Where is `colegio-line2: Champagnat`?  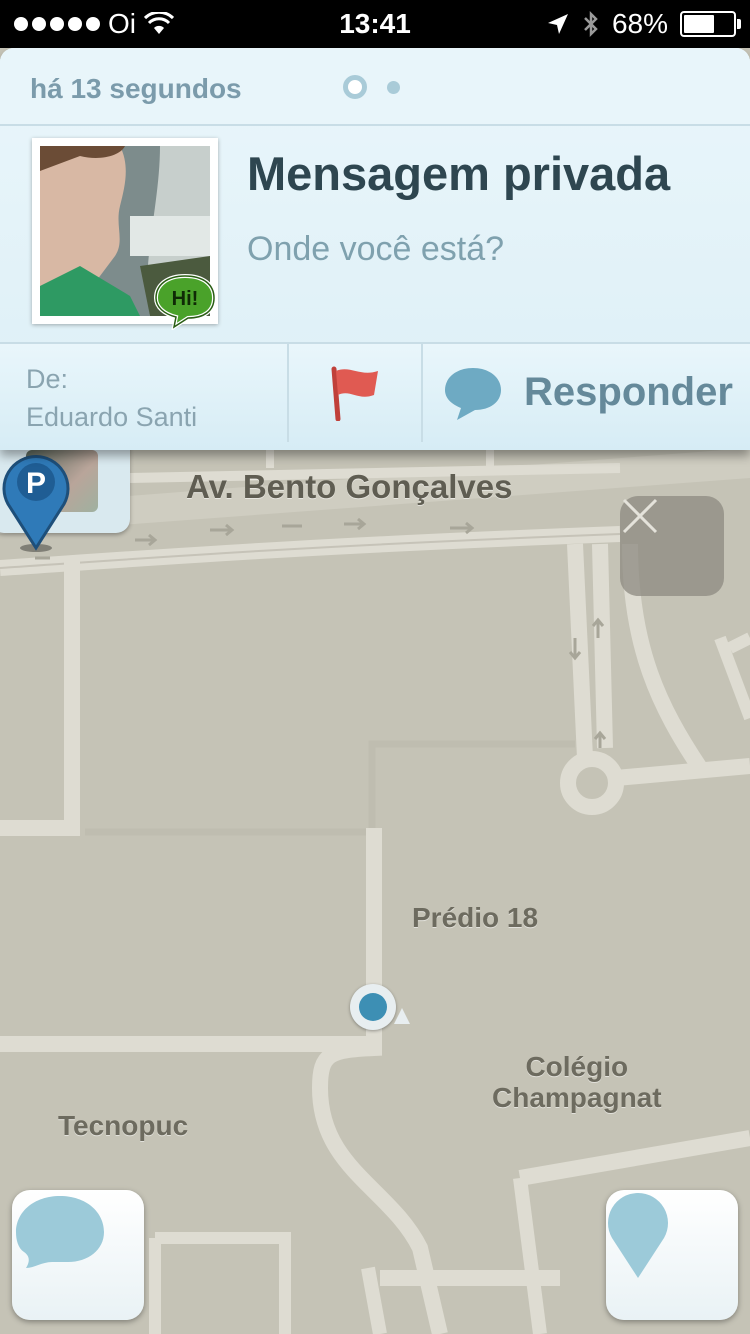 colegio-line2: Champagnat is located at coordinates (577, 1097).